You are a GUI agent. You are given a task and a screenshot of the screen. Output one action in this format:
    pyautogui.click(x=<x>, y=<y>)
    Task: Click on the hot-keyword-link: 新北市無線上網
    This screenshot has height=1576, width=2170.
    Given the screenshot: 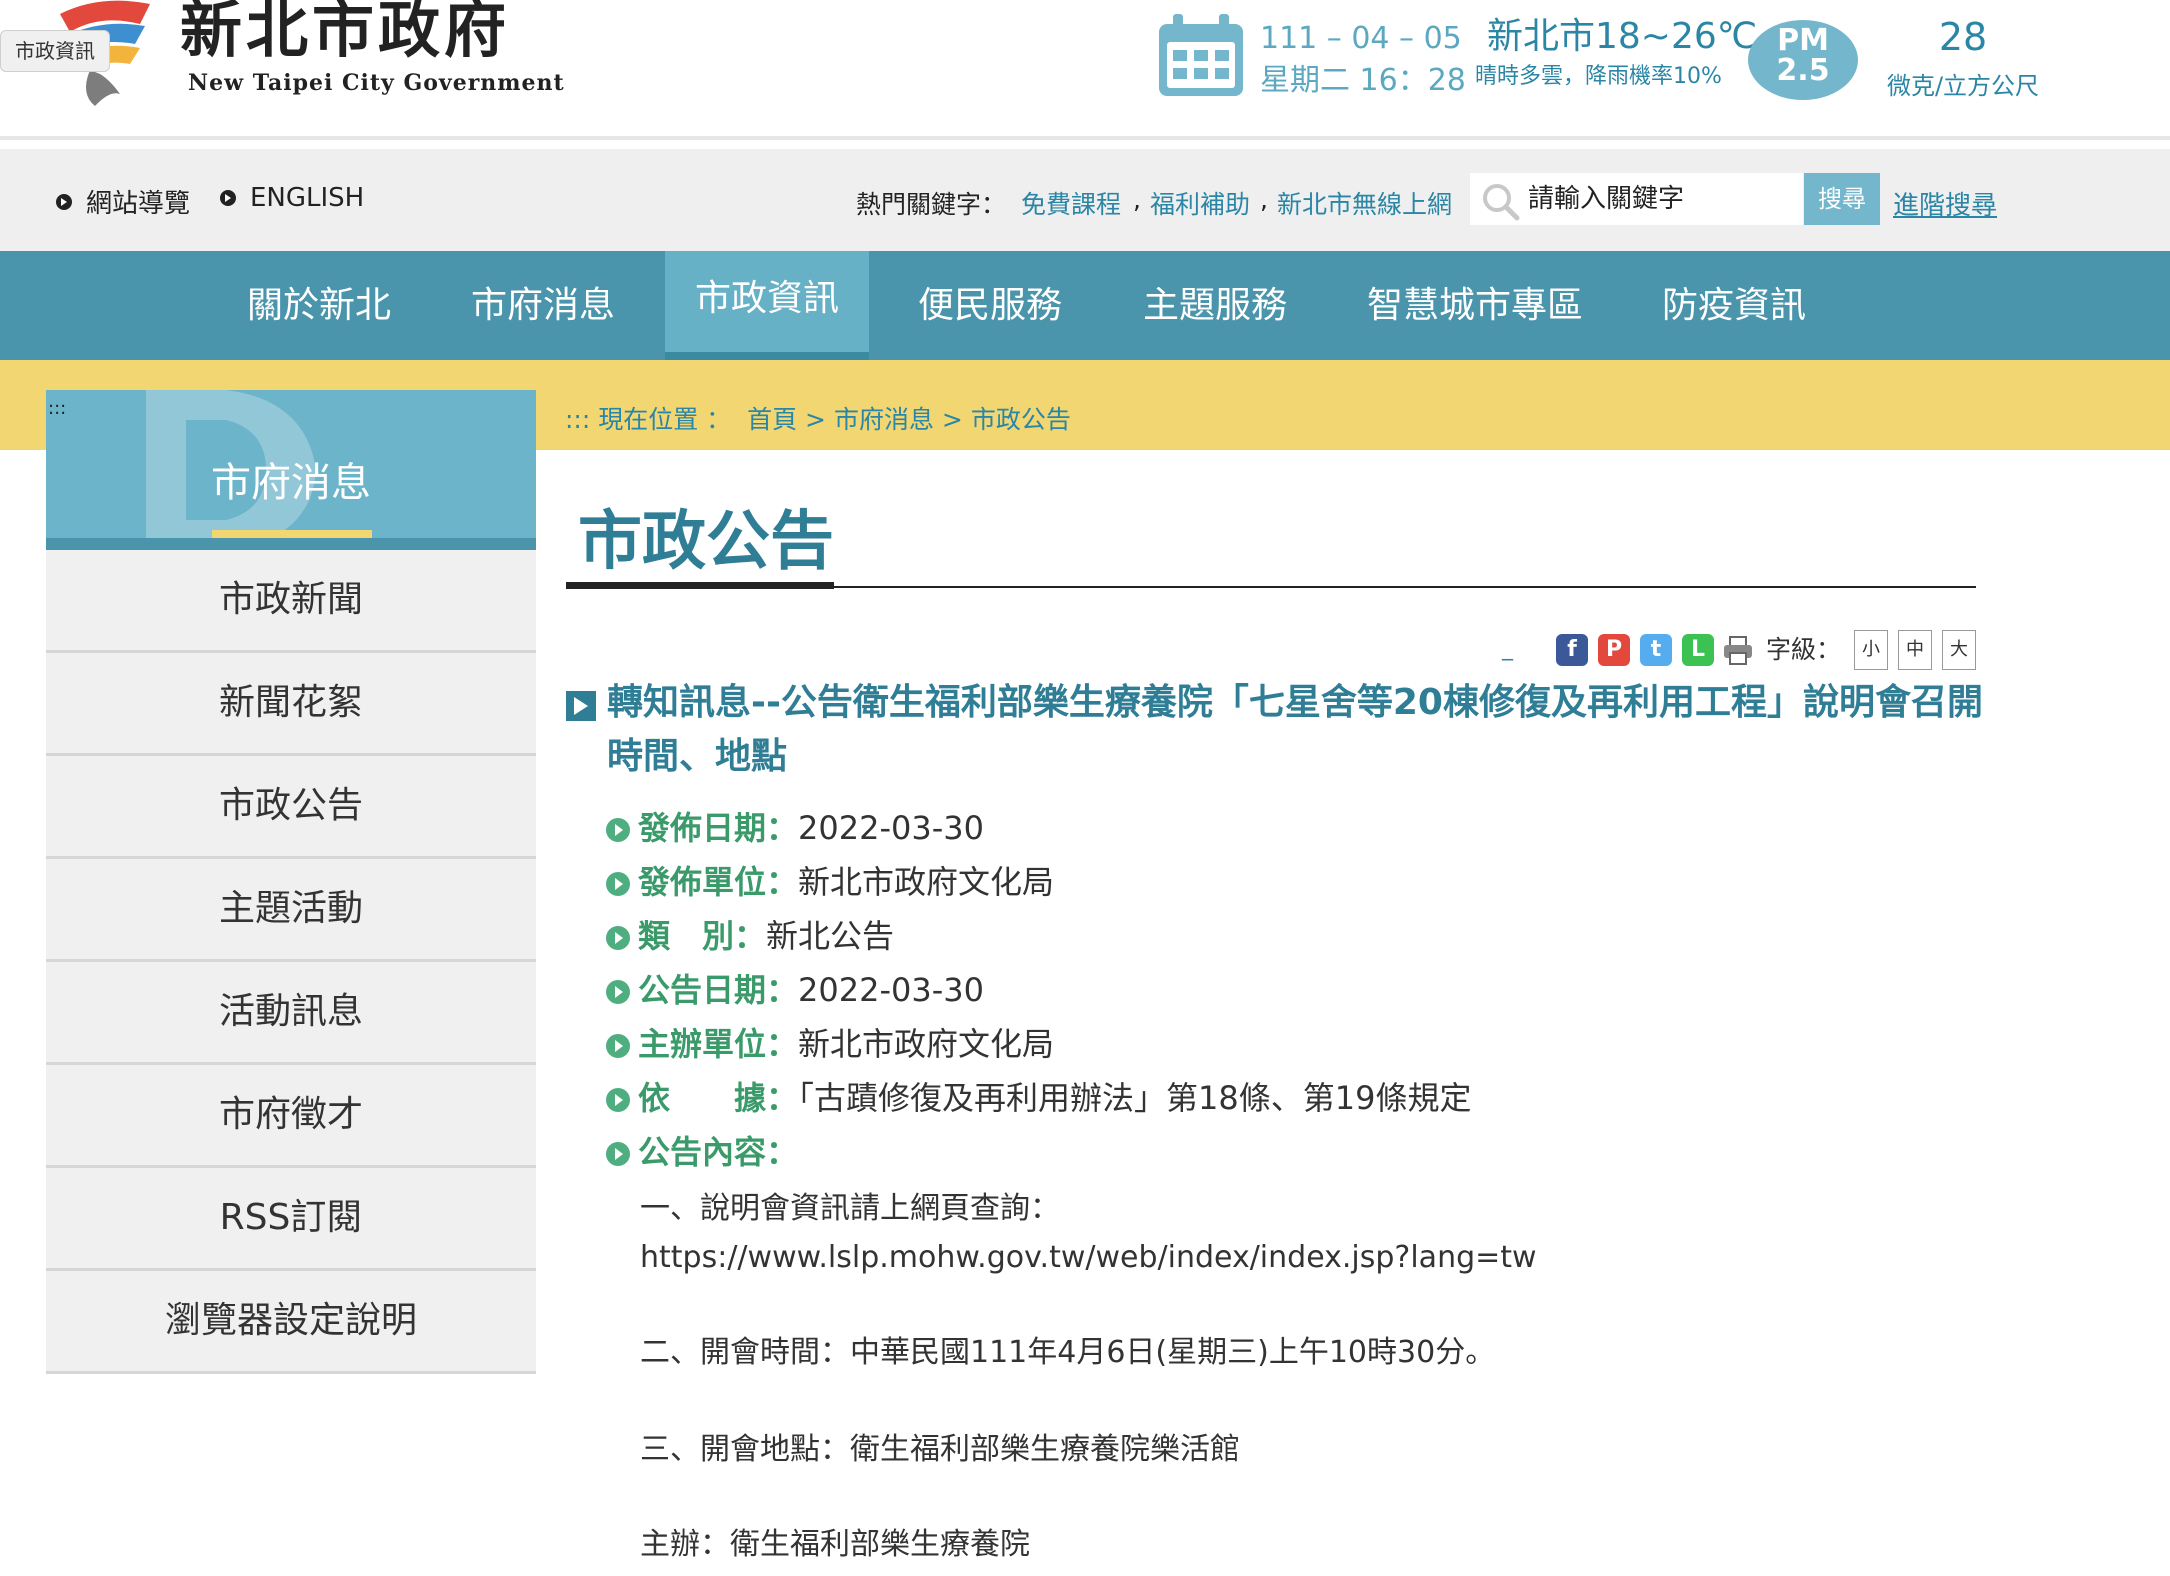 What is the action you would take?
    pyautogui.click(x=1364, y=203)
    